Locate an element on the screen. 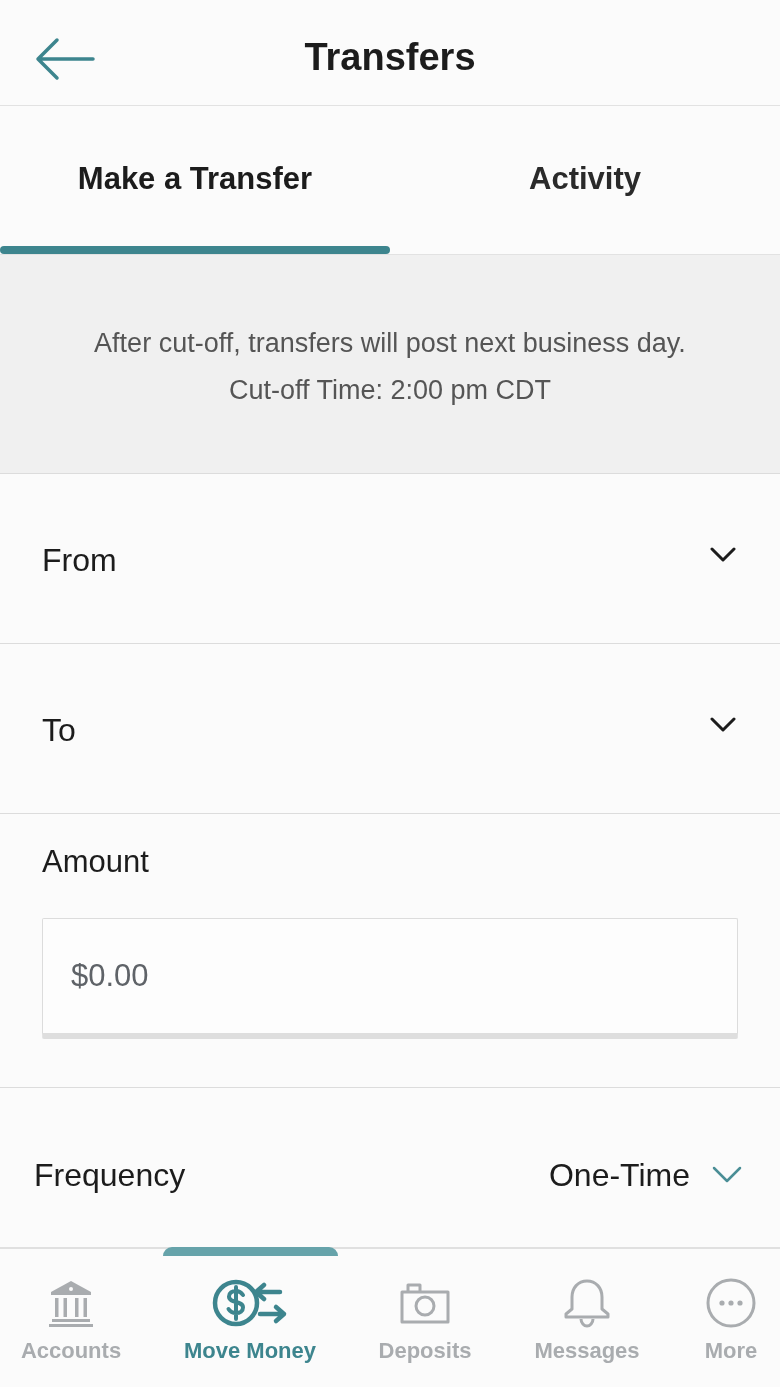 Image resolution: width=780 pixels, height=1387 pixels. frequency-label: Frequency is located at coordinates (110, 1175).